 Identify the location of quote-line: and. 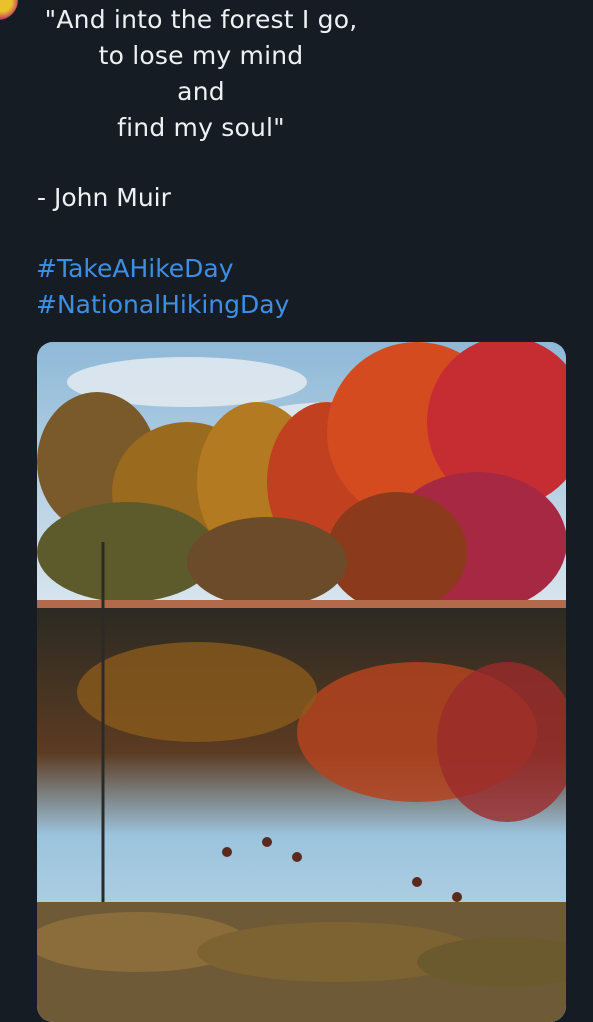
(201, 91).